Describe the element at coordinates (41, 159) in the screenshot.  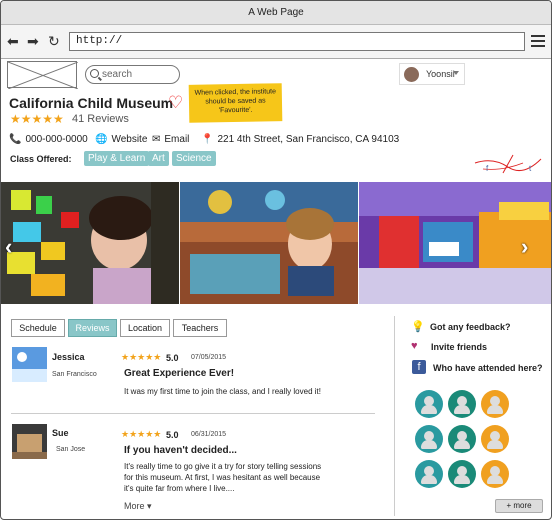
I see `class-offered-label: Class Offered:` at that location.